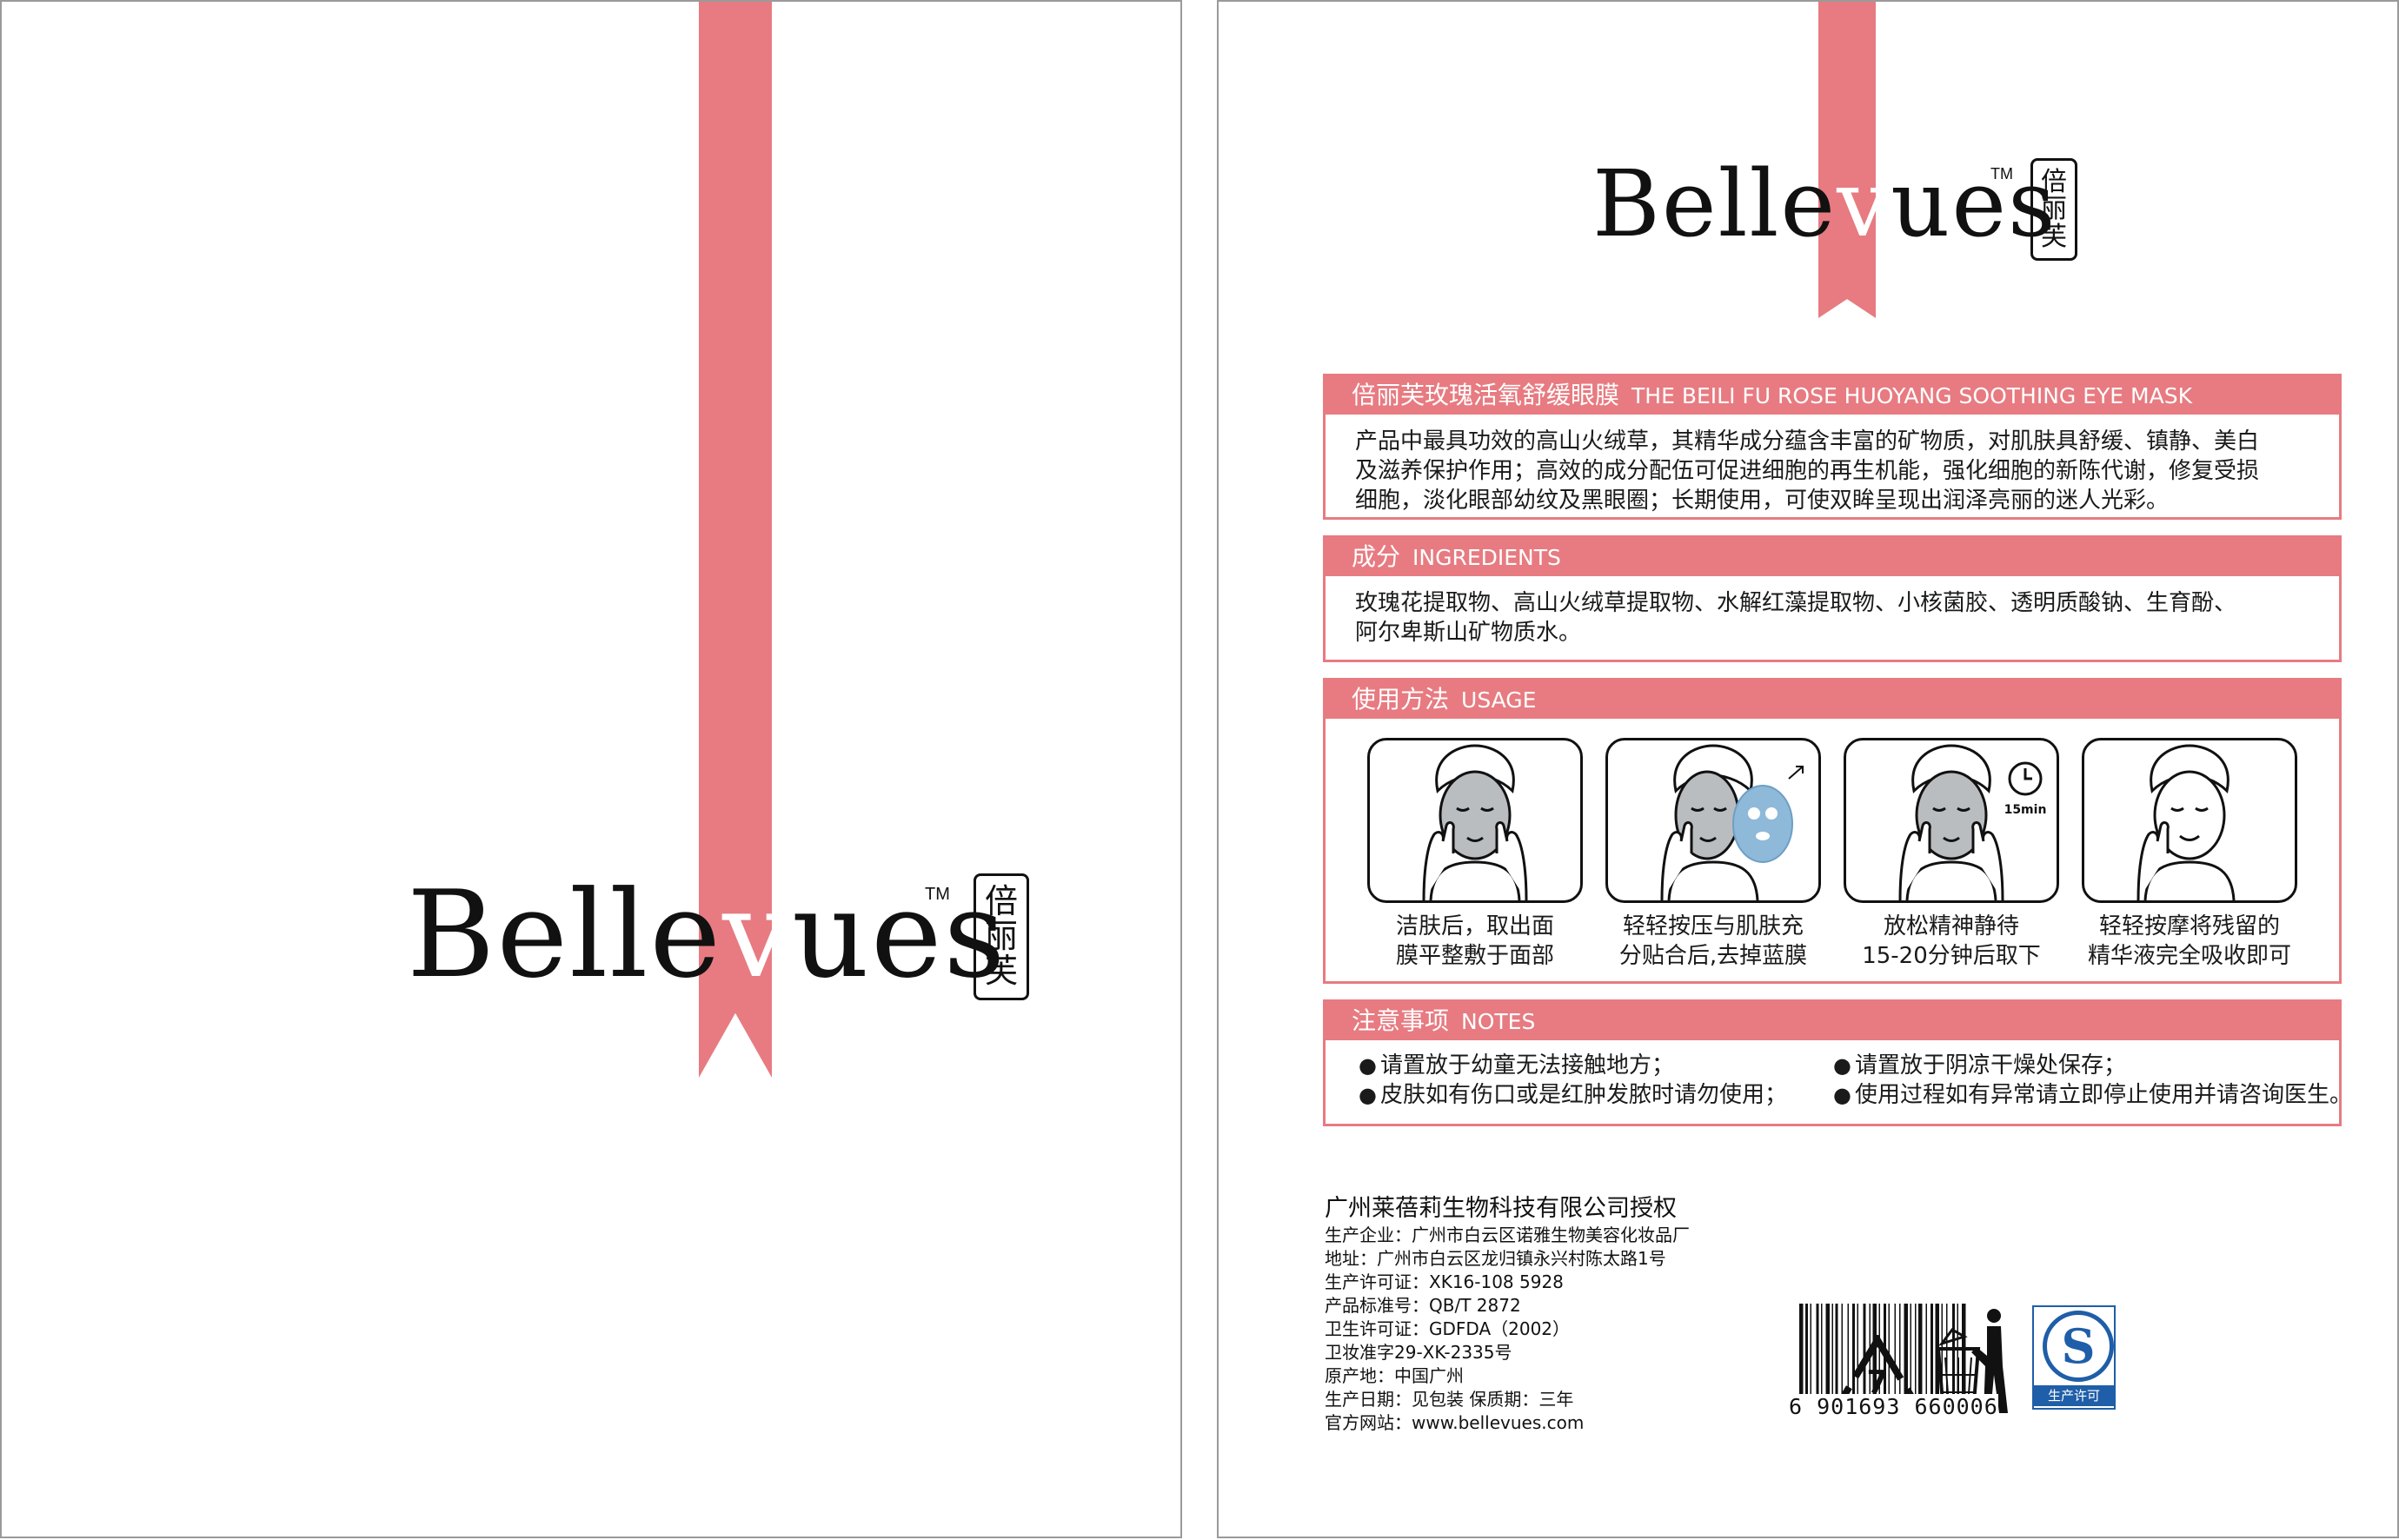 This screenshot has height=1540, width=2399. I want to click on note-item: ● 请置放于阴凉干燥处保存；, so click(2085, 1065).